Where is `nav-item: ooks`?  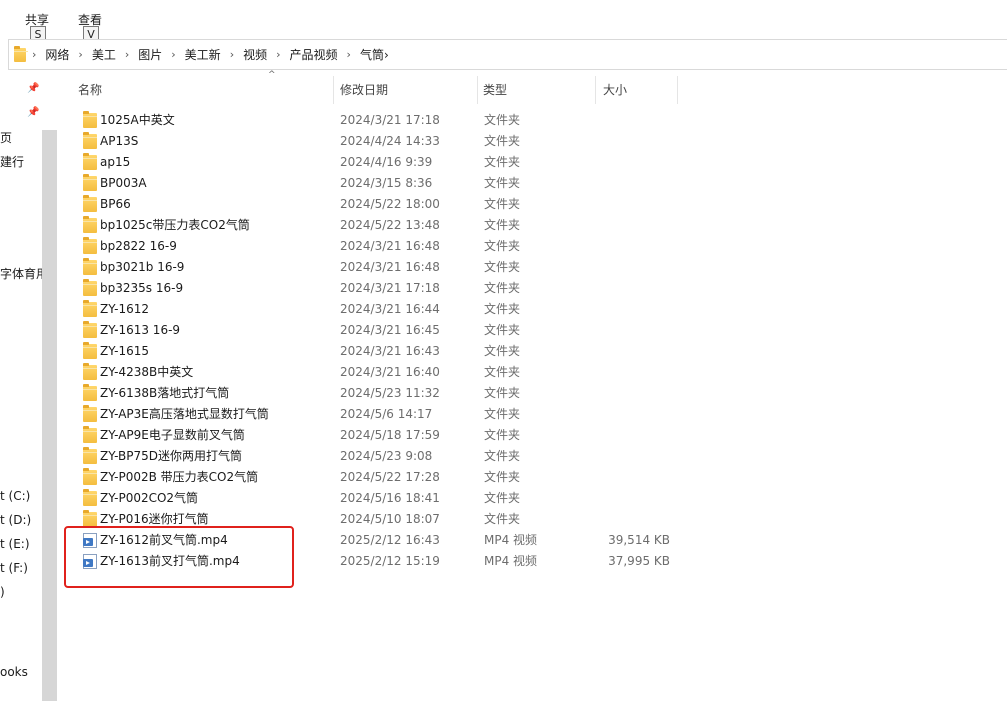
nav-item: ooks is located at coordinates (14, 672).